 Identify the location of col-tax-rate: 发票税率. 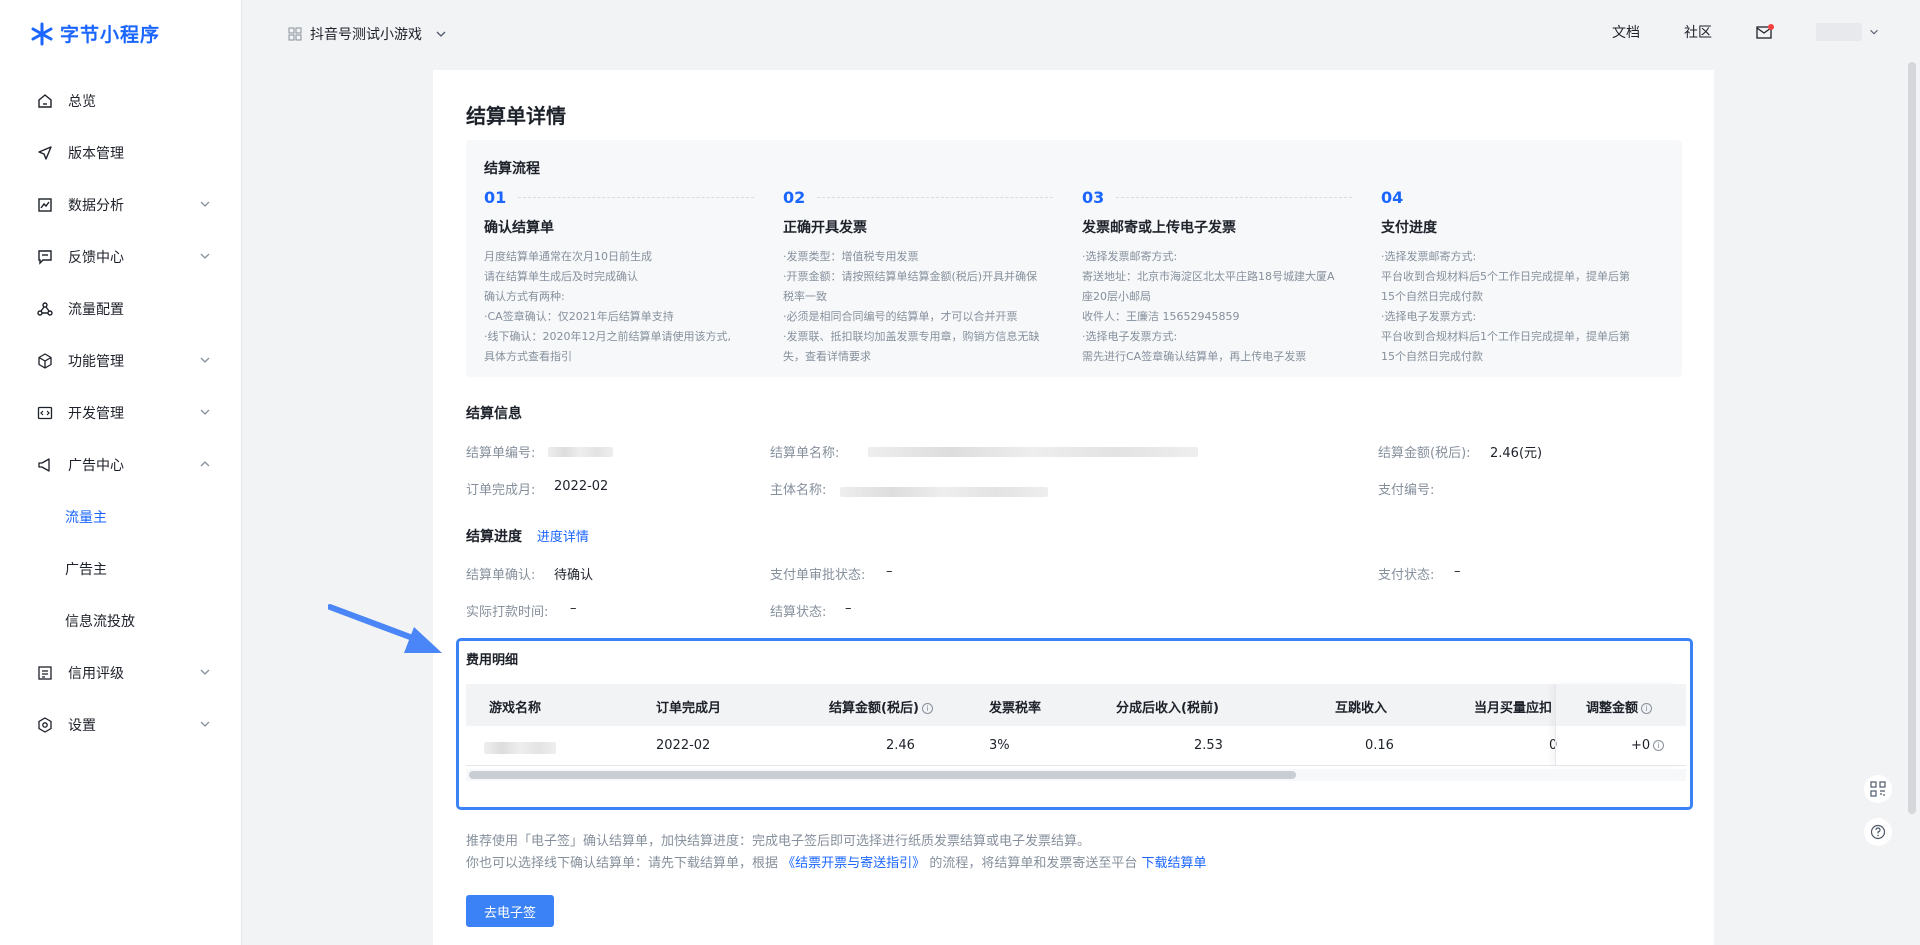
(1015, 708).